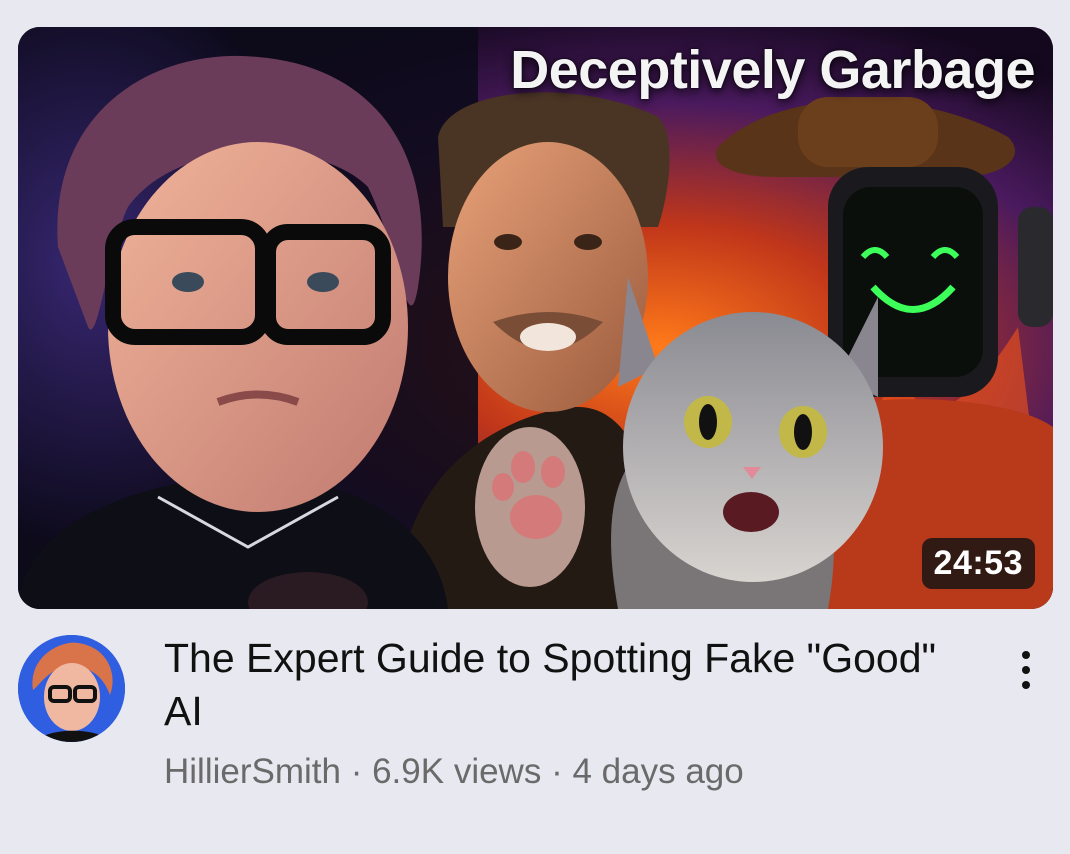  I want to click on thumbnail-headline: Deceptively Garbage, so click(772, 70).